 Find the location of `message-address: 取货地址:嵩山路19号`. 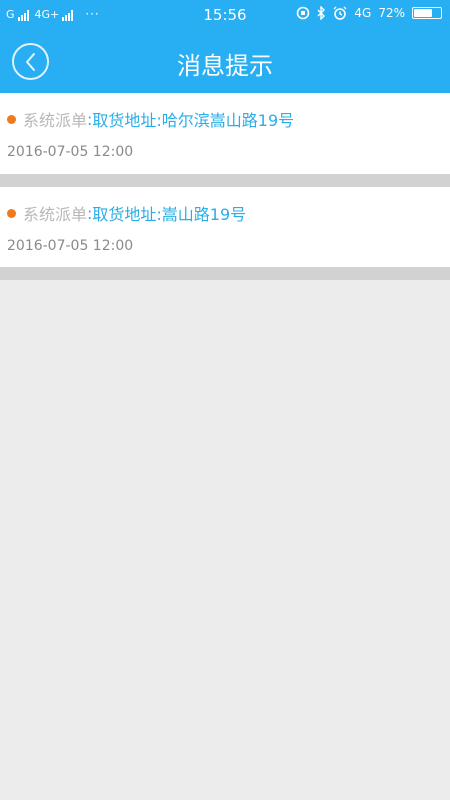

message-address: 取货地址:嵩山路19号 is located at coordinates (169, 214).